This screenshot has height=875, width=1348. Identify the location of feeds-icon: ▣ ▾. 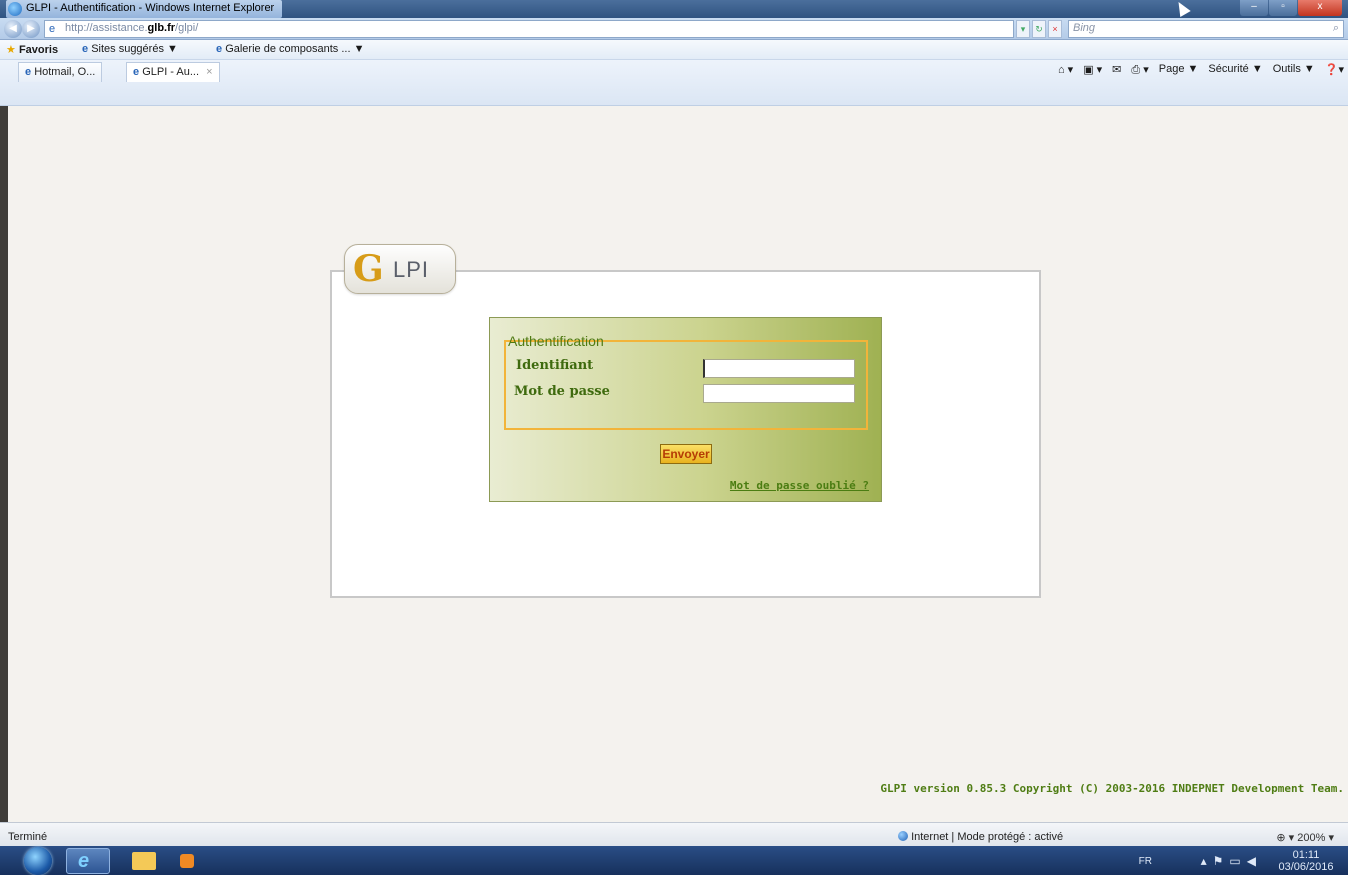
(1092, 70).